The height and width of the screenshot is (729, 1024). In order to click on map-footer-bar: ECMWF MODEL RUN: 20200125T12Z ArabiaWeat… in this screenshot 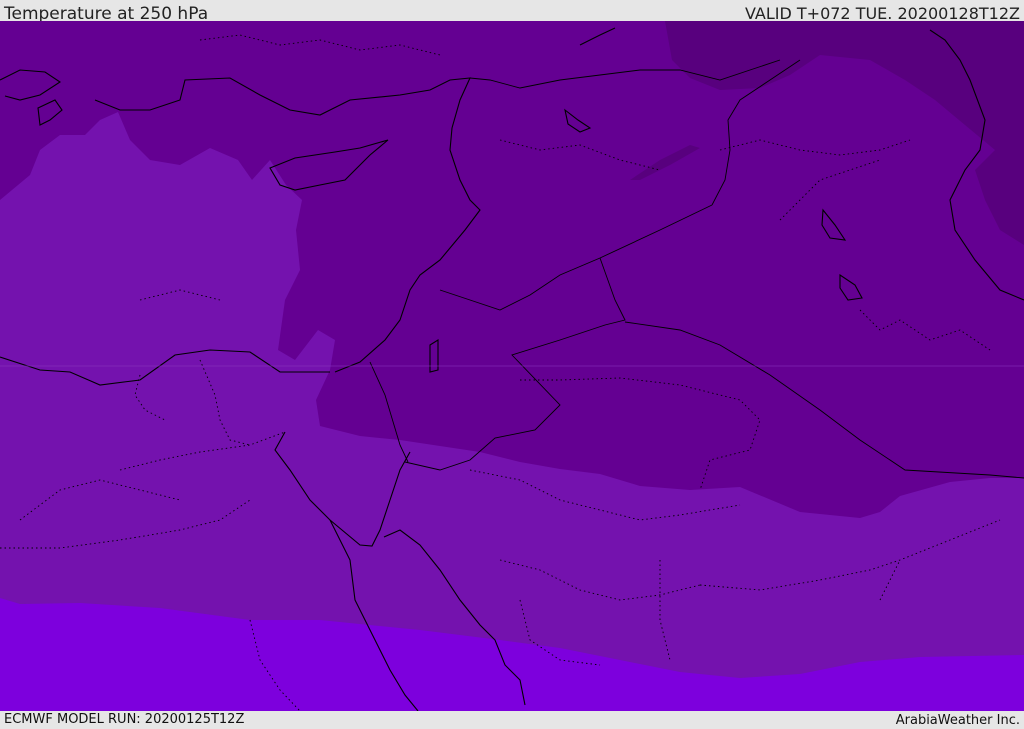, I will do `click(512, 720)`.